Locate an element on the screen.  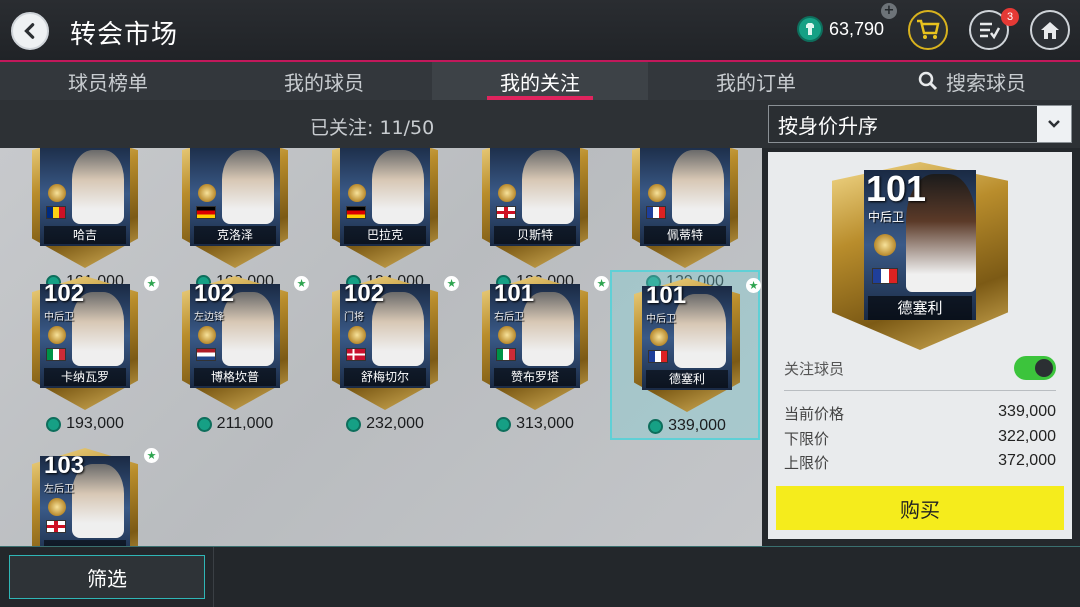
tab-label: 球员榜单 is located at coordinates (108, 82).